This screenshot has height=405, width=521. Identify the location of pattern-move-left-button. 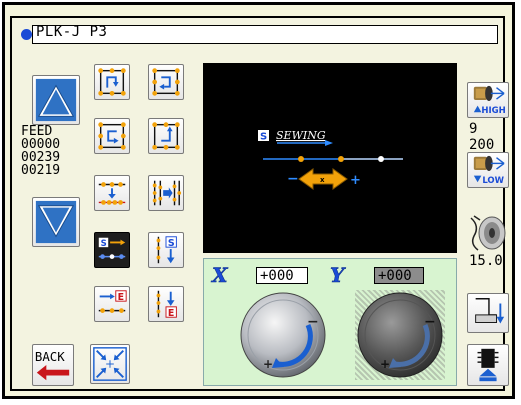
(112, 136).